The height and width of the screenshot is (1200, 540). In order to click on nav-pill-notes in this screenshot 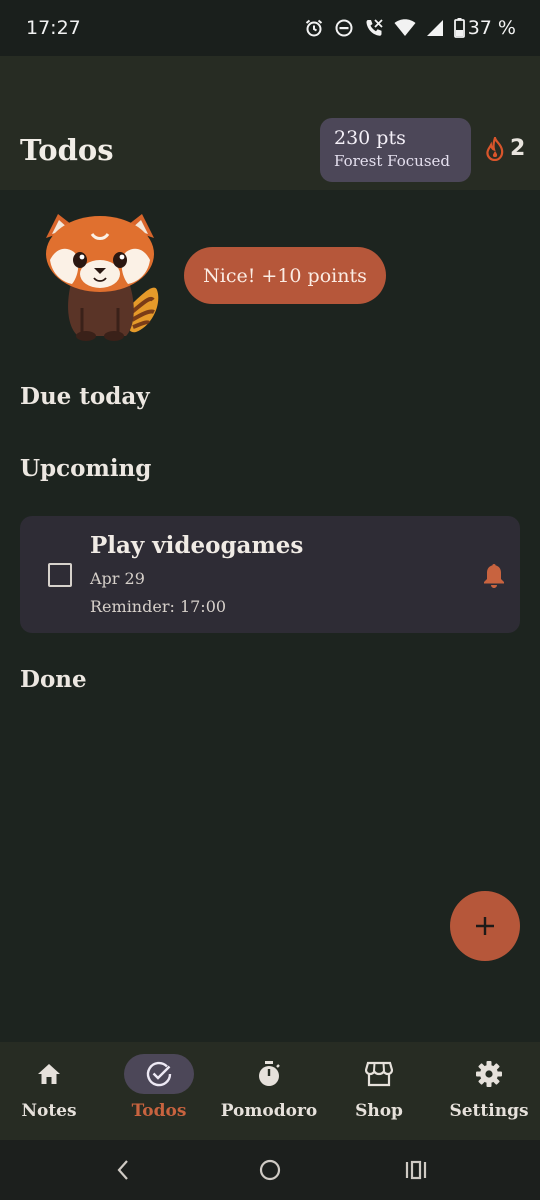, I will do `click(49, 1074)`.